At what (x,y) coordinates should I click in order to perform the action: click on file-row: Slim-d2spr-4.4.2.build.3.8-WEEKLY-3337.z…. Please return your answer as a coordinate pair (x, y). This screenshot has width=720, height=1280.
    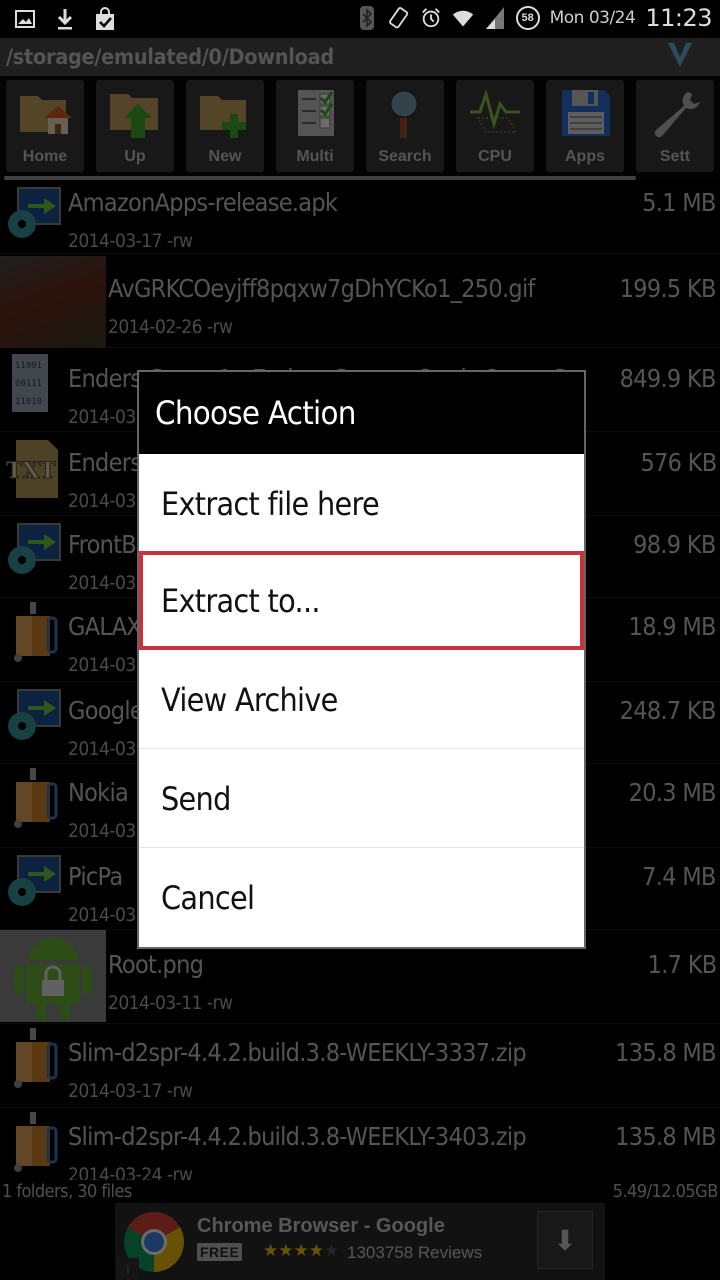
    Looking at the image, I should click on (360, 1066).